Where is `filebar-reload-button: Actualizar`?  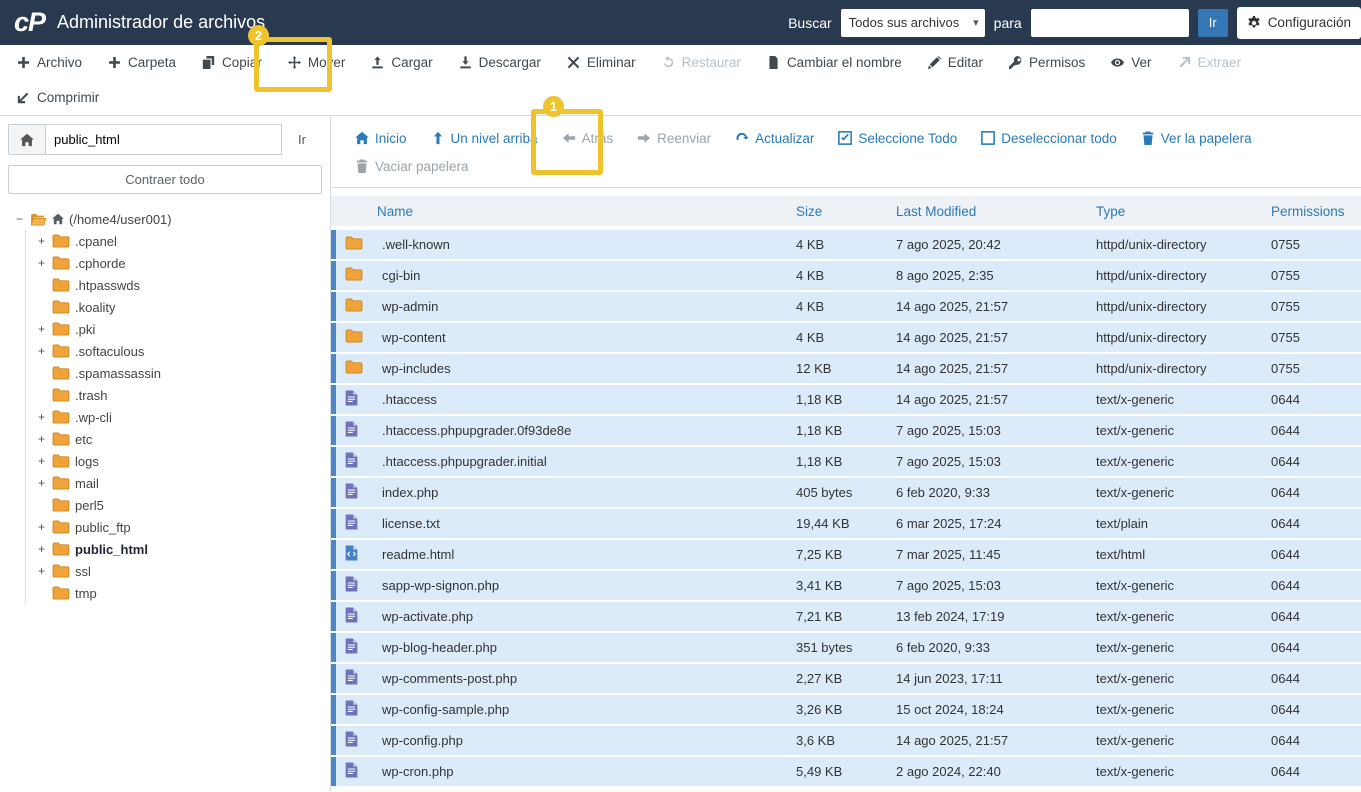
filebar-reload-button: Actualizar is located at coordinates (774, 138).